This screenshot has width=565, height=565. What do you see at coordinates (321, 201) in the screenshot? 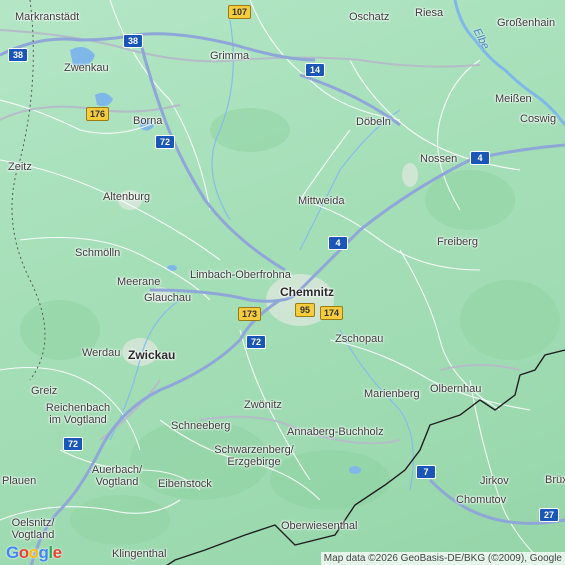
I see `place-mittweida: Mittweida` at bounding box center [321, 201].